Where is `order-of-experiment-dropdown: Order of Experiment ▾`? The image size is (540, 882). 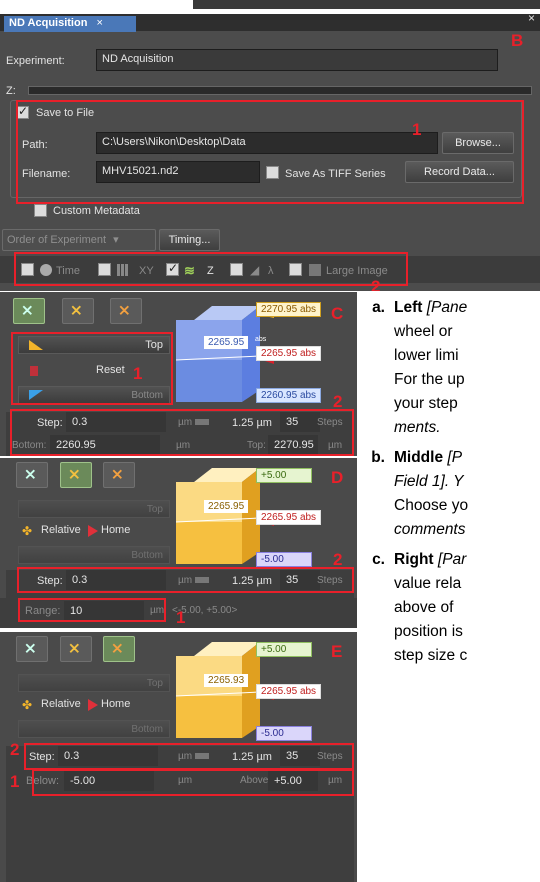 order-of-experiment-dropdown: Order of Experiment ▾ is located at coordinates (79, 240).